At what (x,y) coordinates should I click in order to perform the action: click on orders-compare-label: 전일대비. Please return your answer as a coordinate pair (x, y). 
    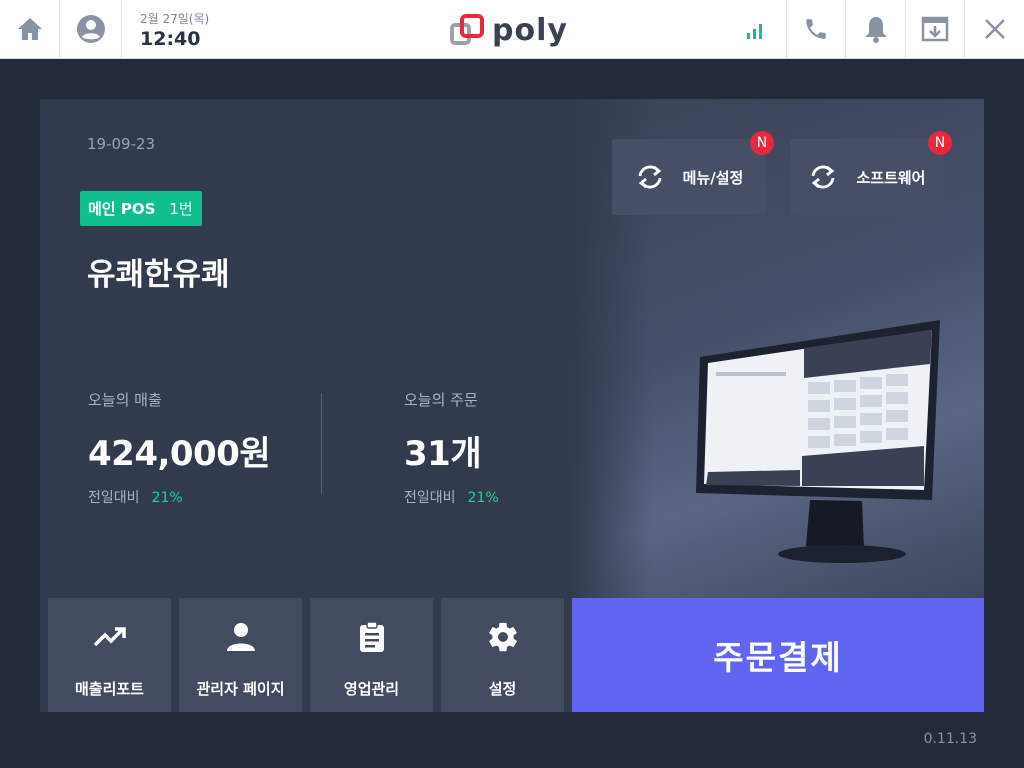
    Looking at the image, I should click on (430, 498).